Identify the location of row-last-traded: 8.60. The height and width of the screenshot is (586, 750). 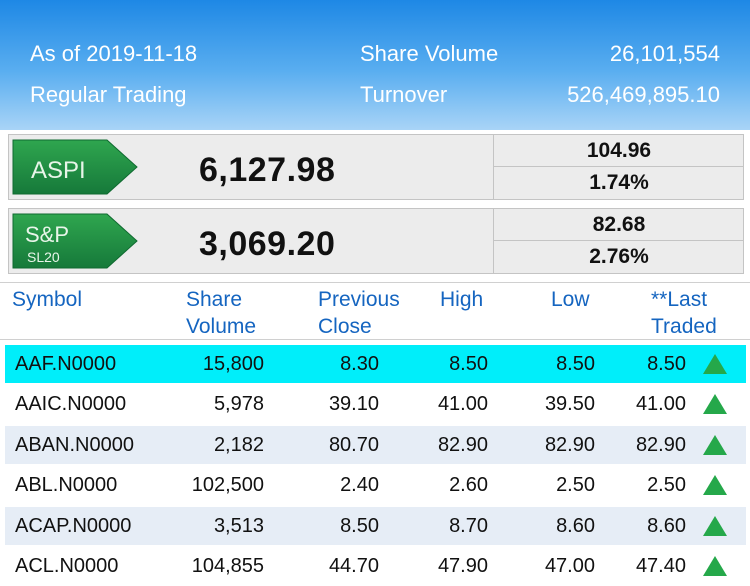
(666, 525).